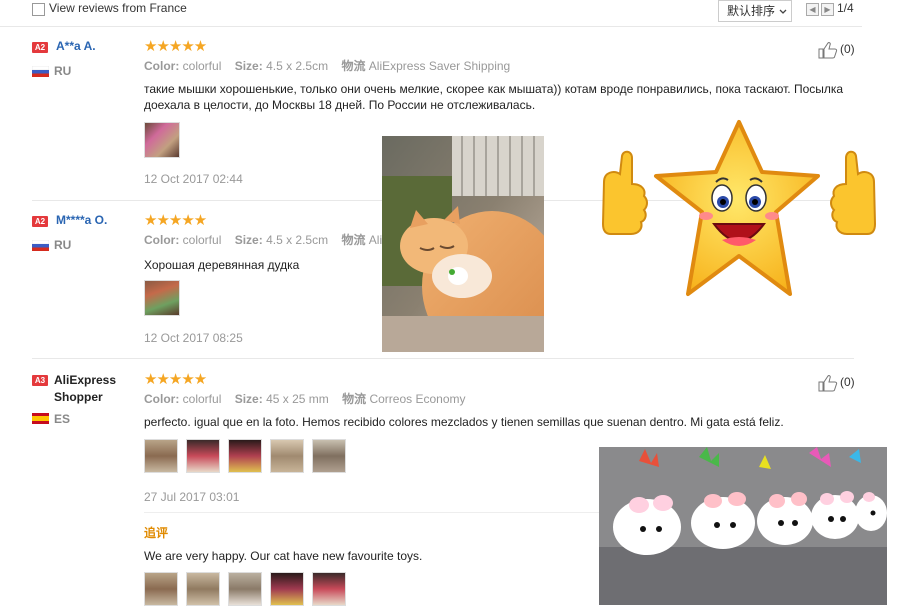 The width and height of the screenshot is (897, 610). What do you see at coordinates (193, 338) in the screenshot?
I see `review-date: 12 Oct 2017 08:25` at bounding box center [193, 338].